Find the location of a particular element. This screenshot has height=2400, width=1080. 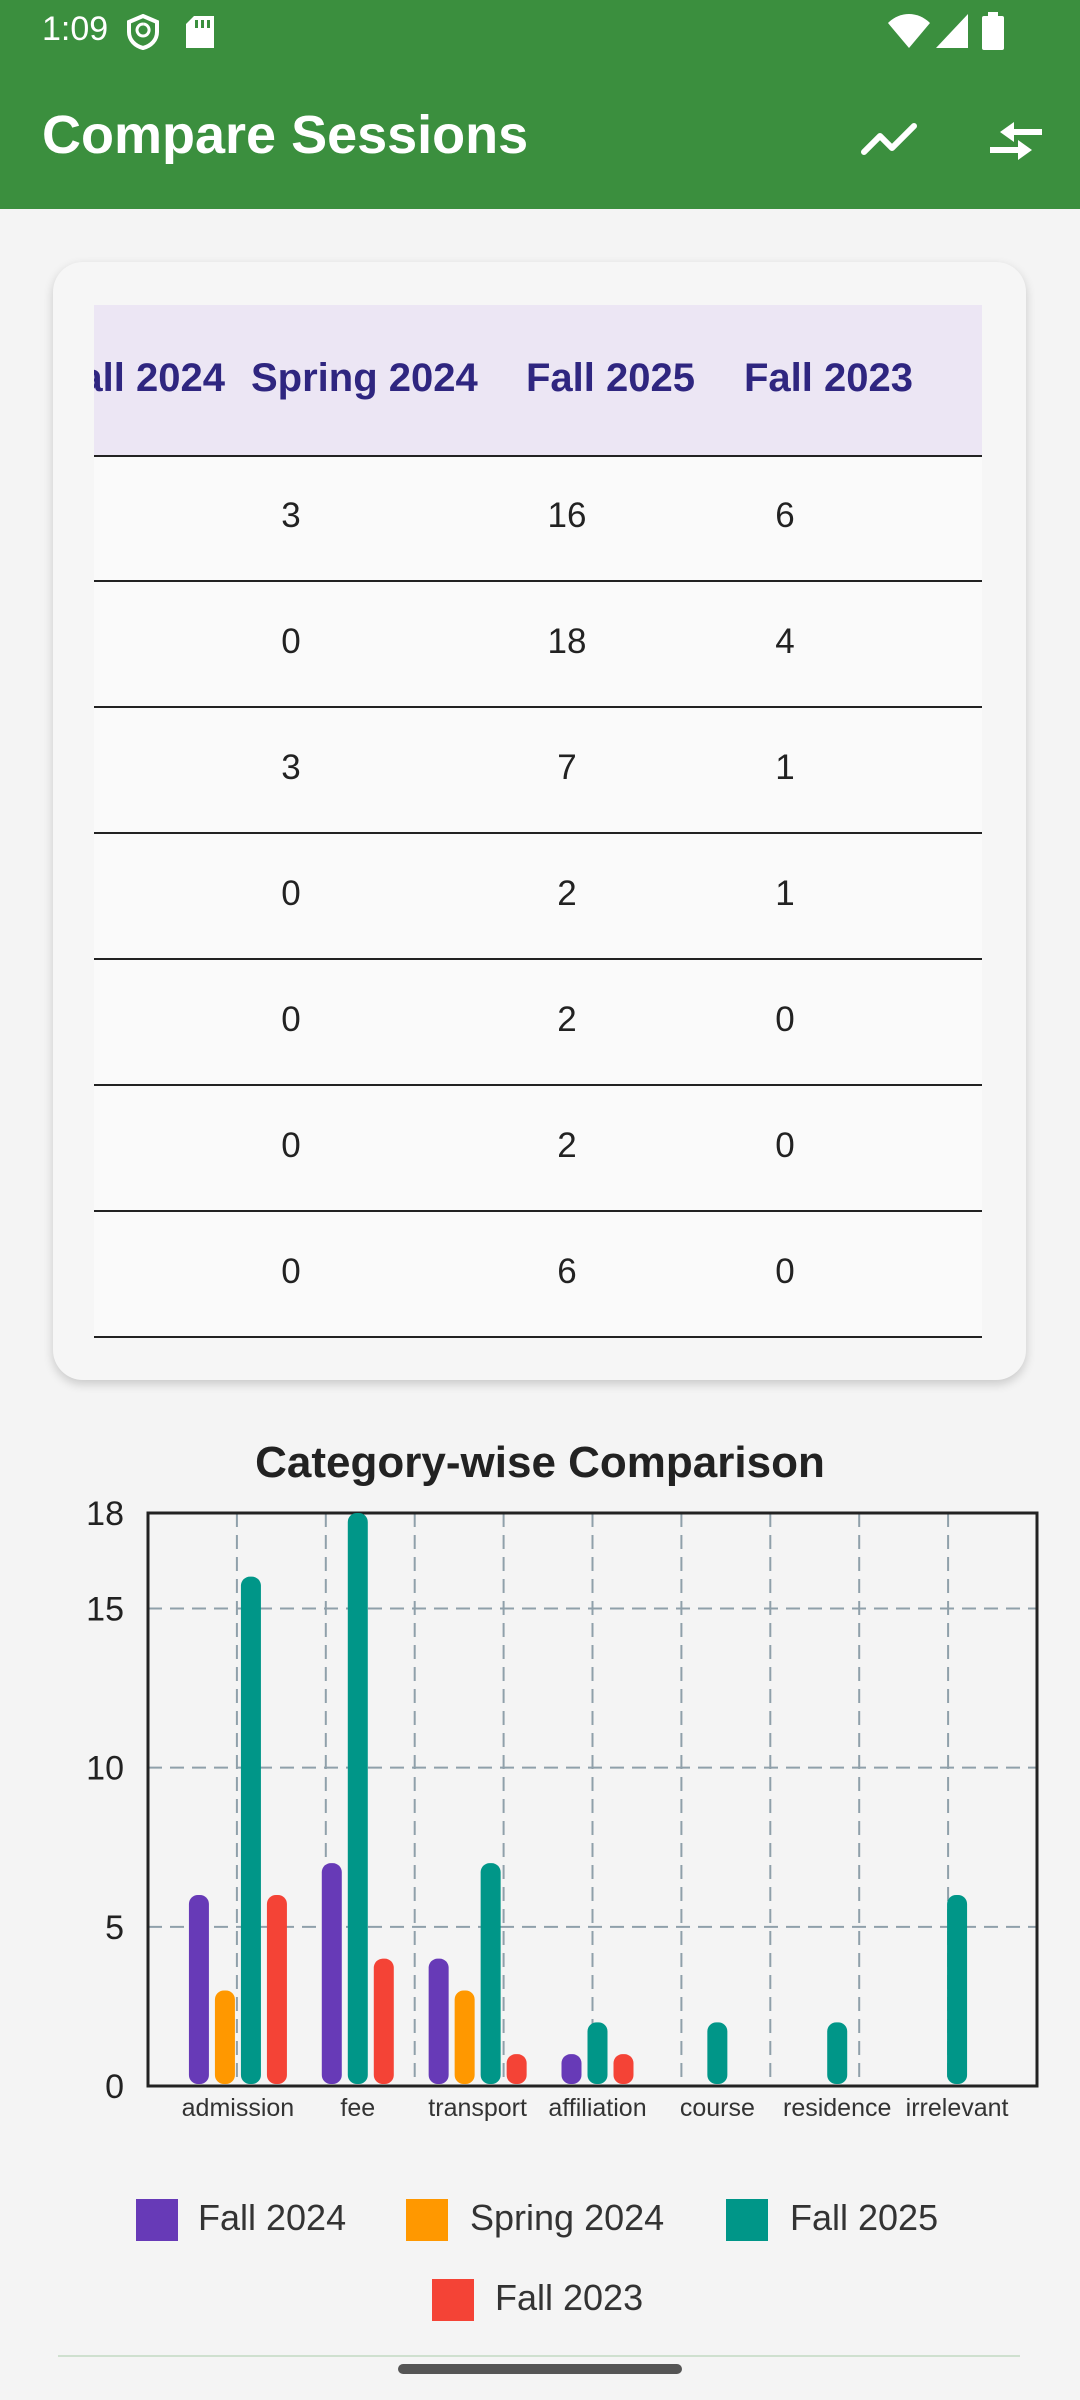

compare-button is located at coordinates (1016, 140).